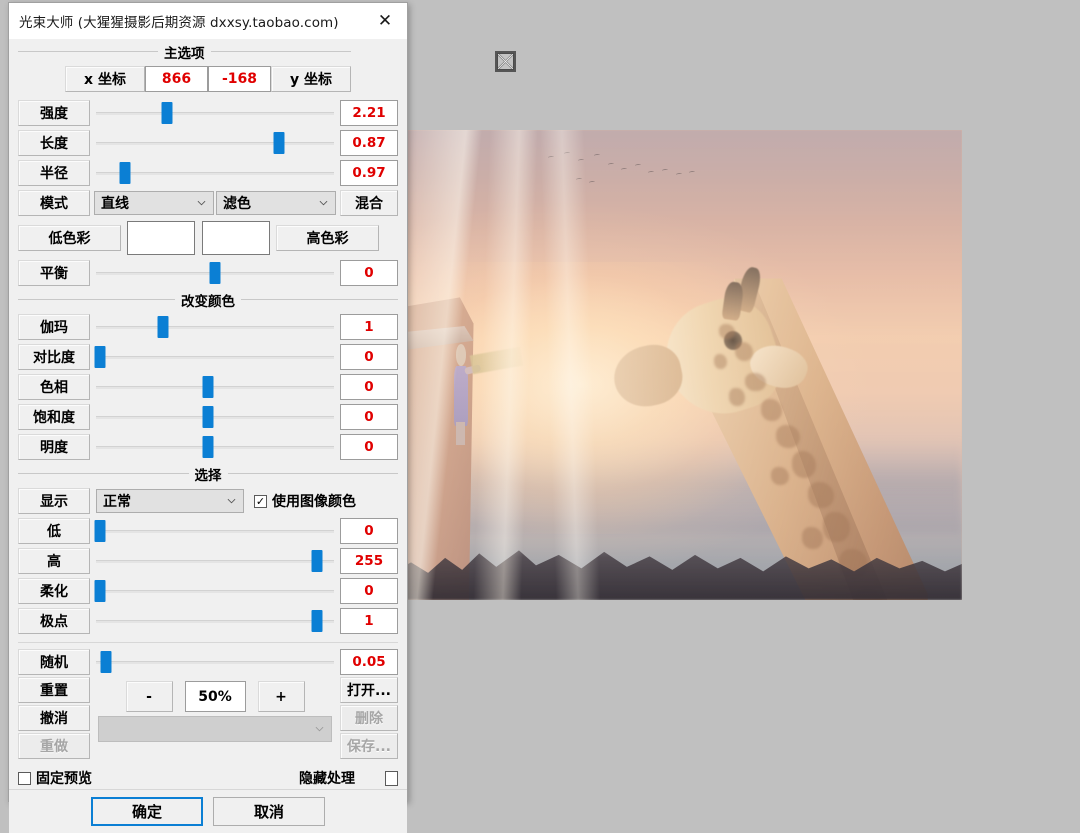 The width and height of the screenshot is (1080, 833). I want to click on checkbox-box, so click(24, 778).